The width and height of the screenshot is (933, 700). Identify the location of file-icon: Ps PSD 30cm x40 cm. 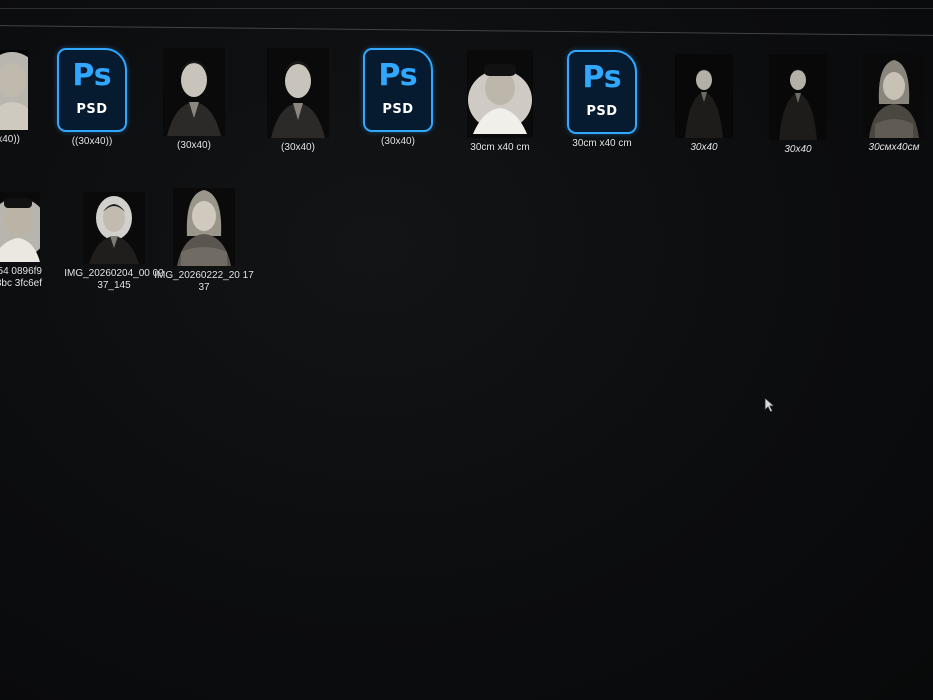
(602, 100).